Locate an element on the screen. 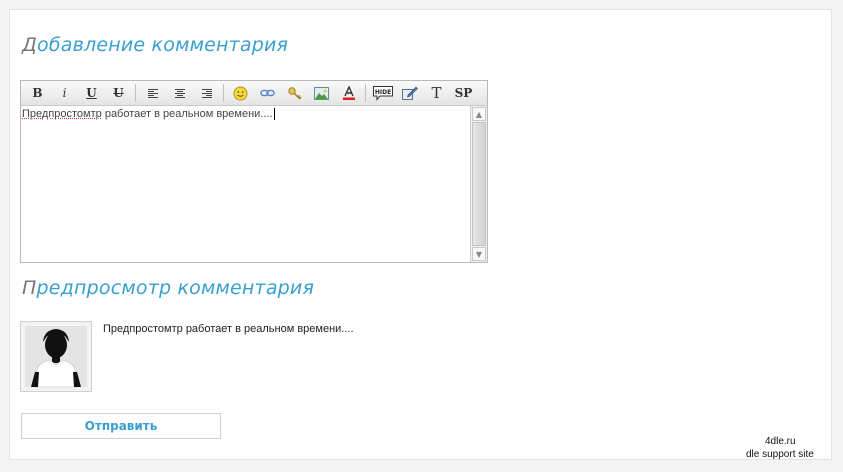  align-left-icon is located at coordinates (152, 93).